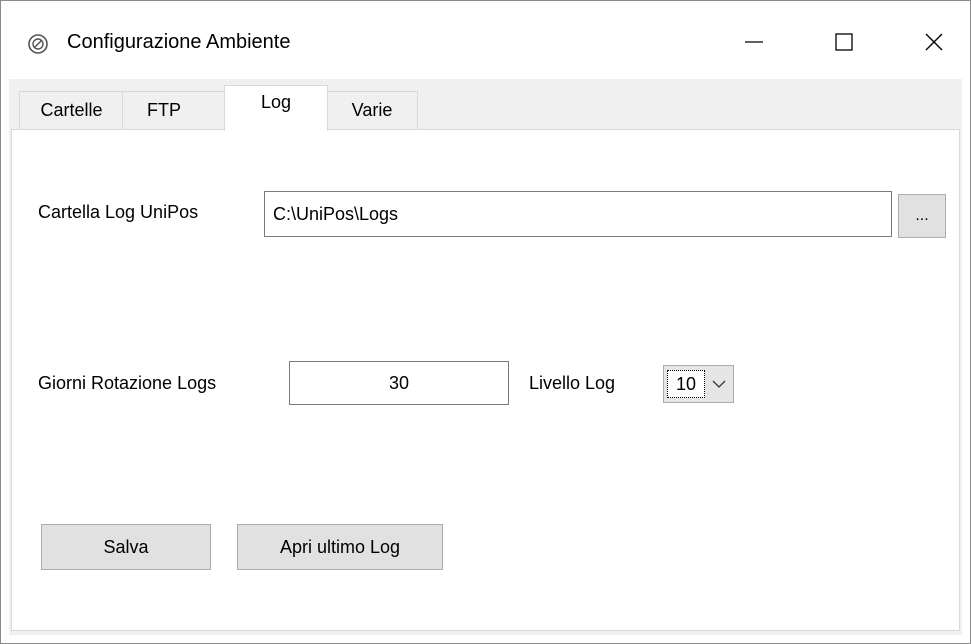 The image size is (971, 644). I want to click on settings-gauge-icon, so click(38, 44).